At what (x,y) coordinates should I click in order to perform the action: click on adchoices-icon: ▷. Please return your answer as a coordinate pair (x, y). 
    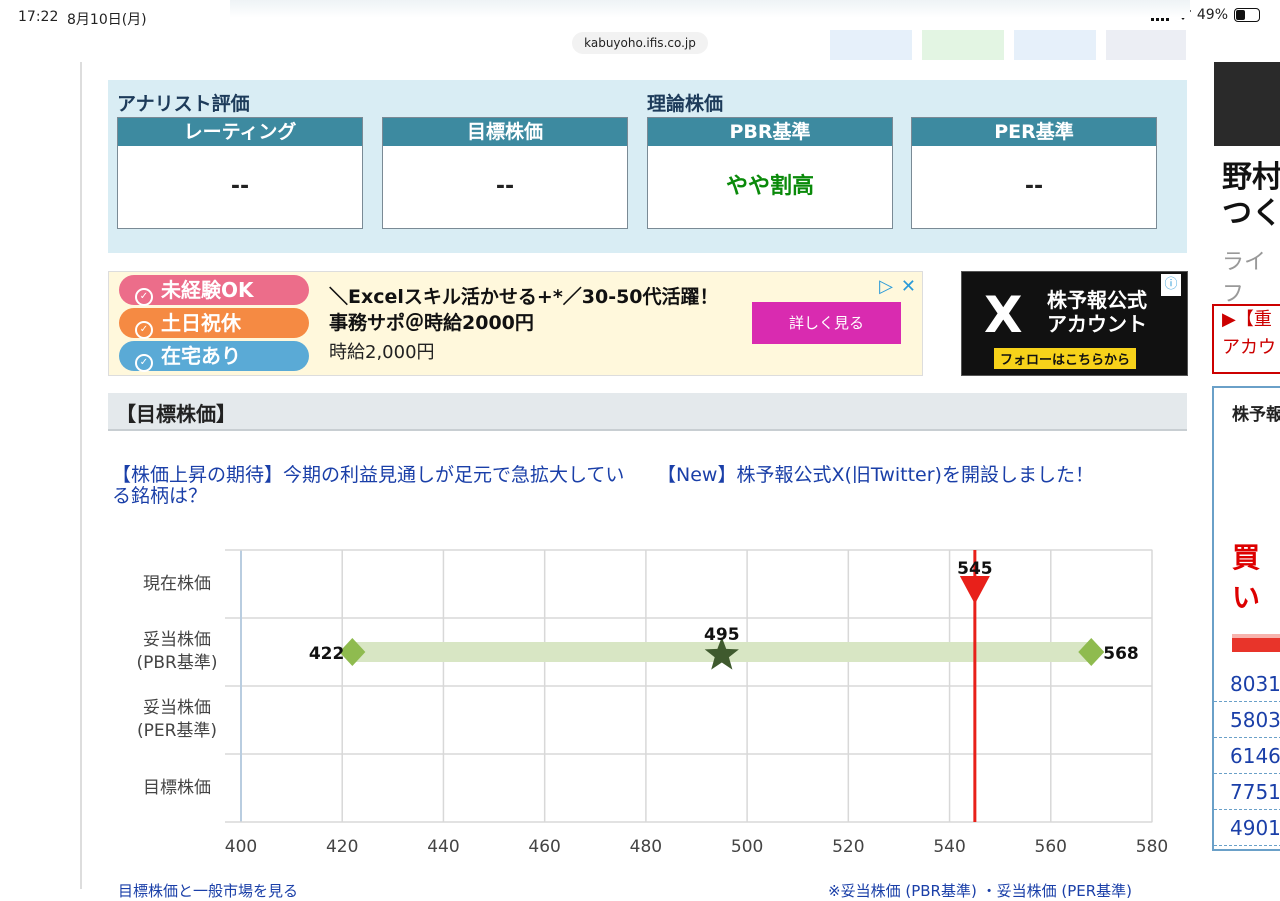
    Looking at the image, I should click on (886, 286).